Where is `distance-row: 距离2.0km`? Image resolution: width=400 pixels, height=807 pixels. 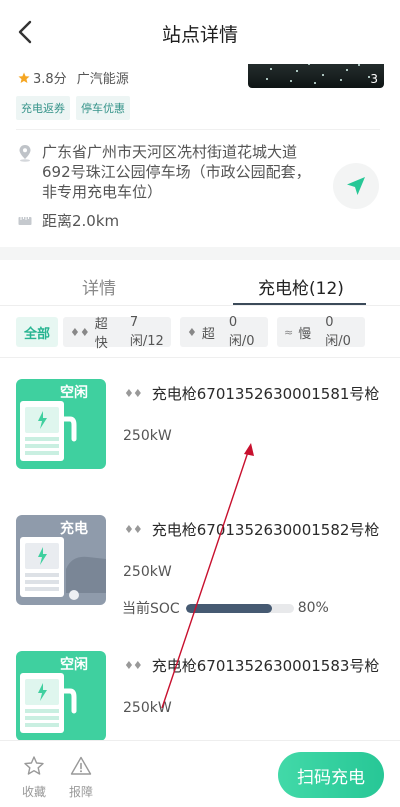
distance-row: 距离2.0km is located at coordinates (68, 220).